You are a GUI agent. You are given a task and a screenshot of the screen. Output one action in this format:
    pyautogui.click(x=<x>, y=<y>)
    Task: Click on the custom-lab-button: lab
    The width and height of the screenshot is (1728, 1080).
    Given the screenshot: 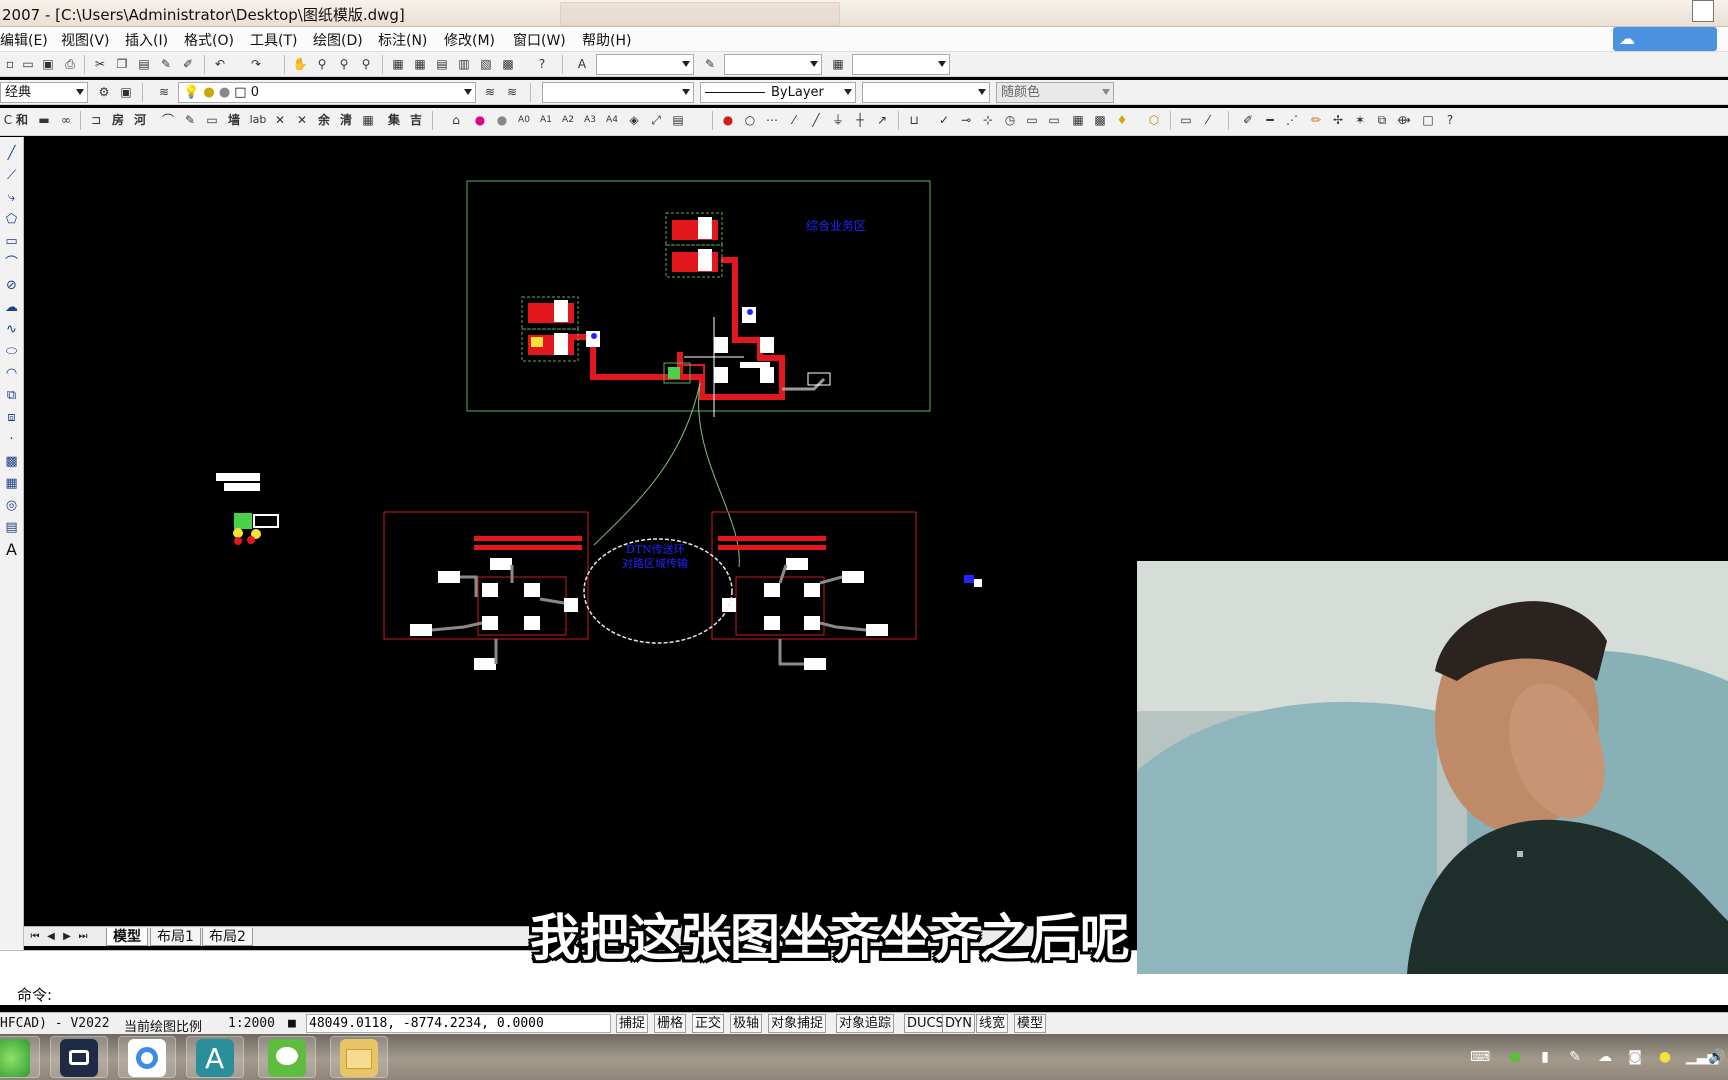 What is the action you would take?
    pyautogui.click(x=258, y=120)
    